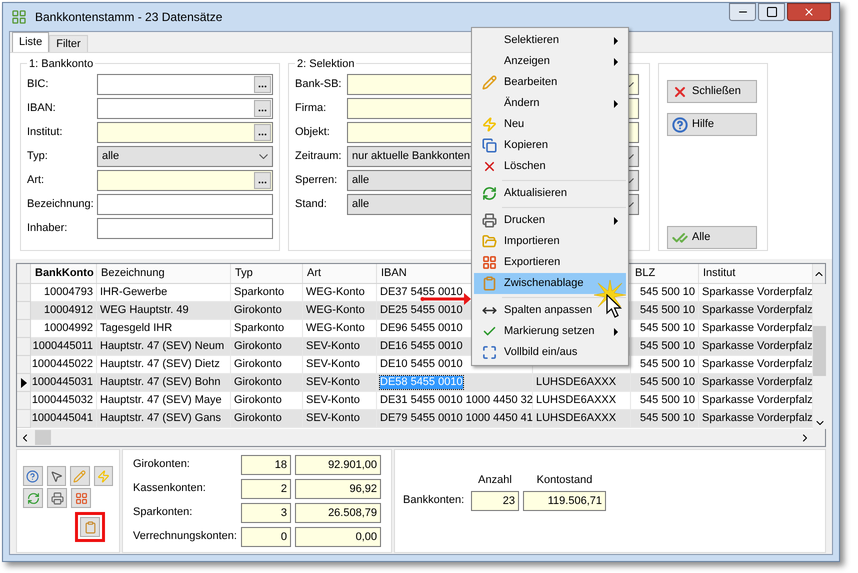  I want to click on field-label: Bank-SB:, so click(318, 84).